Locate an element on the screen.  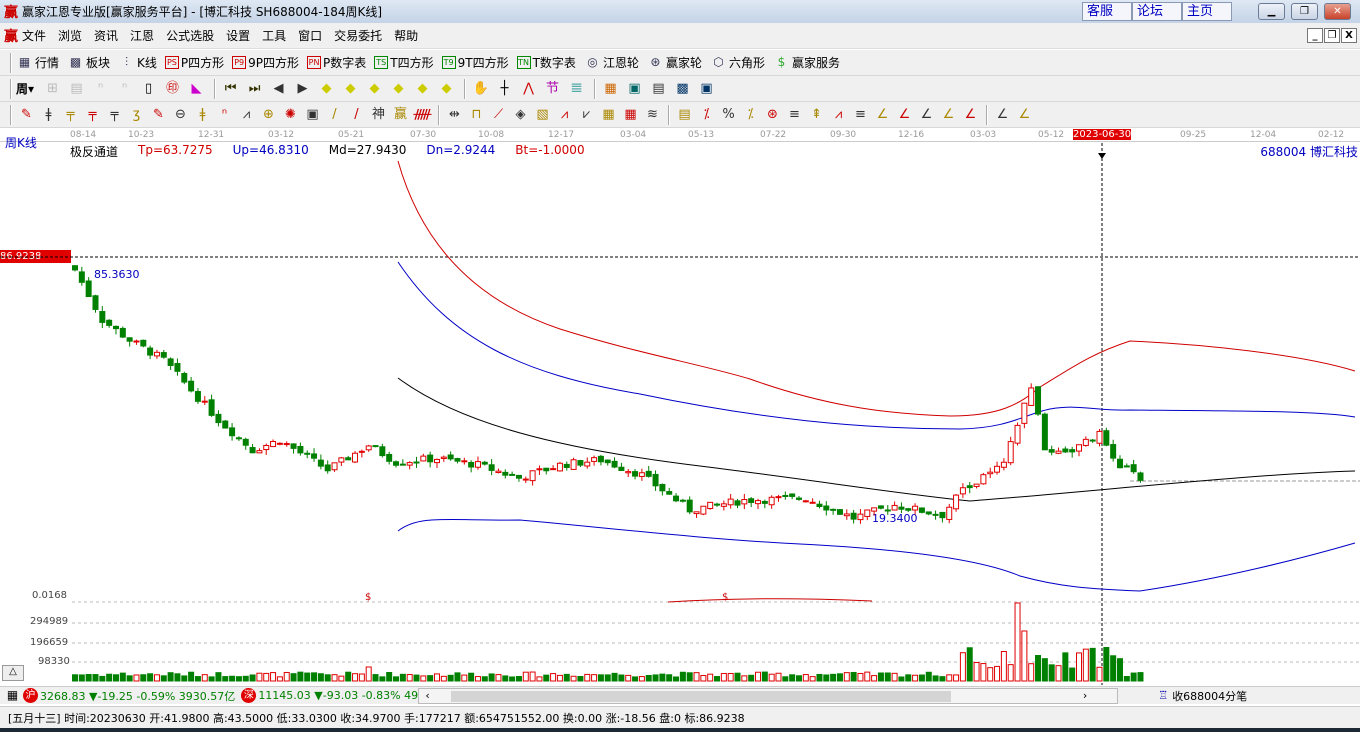
toolbar-P数字表: PN P数字表 is located at coordinates (336, 62).